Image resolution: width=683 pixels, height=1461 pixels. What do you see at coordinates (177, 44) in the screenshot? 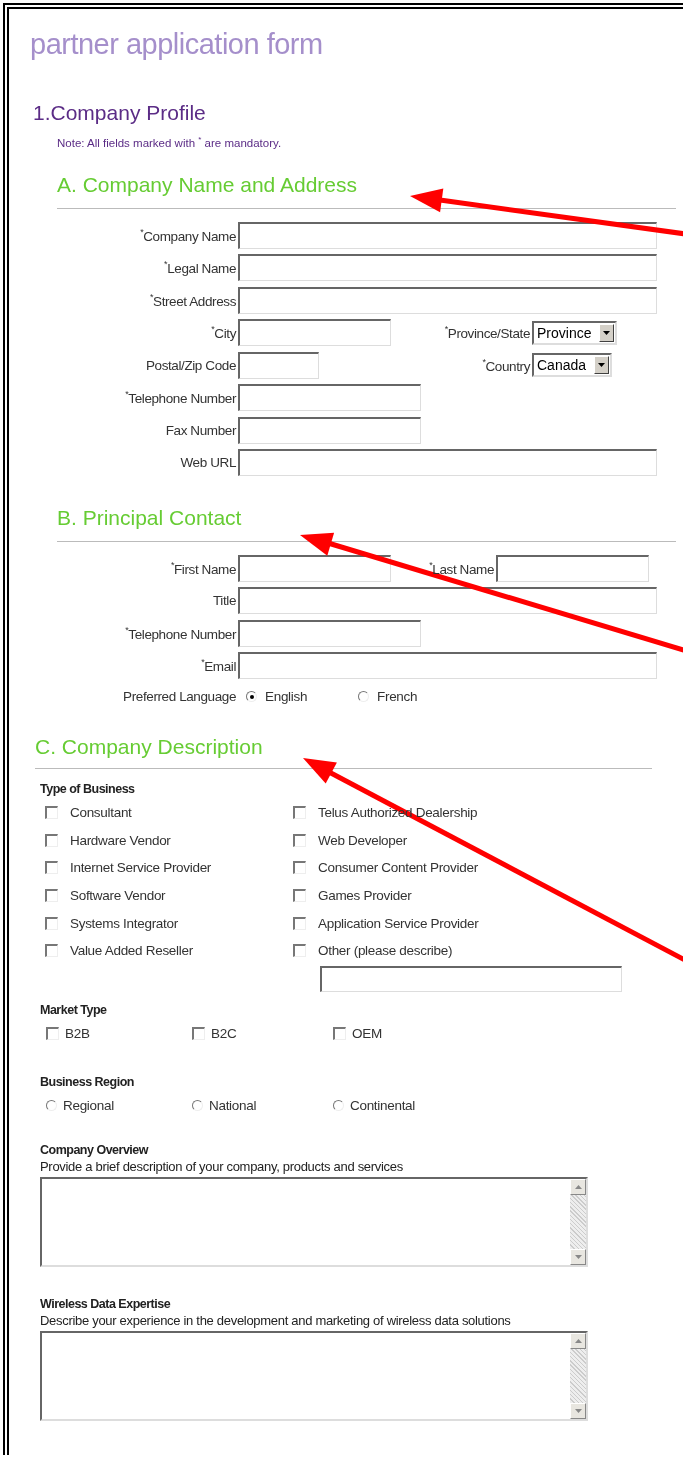
I see `page-title: partner application form` at bounding box center [177, 44].